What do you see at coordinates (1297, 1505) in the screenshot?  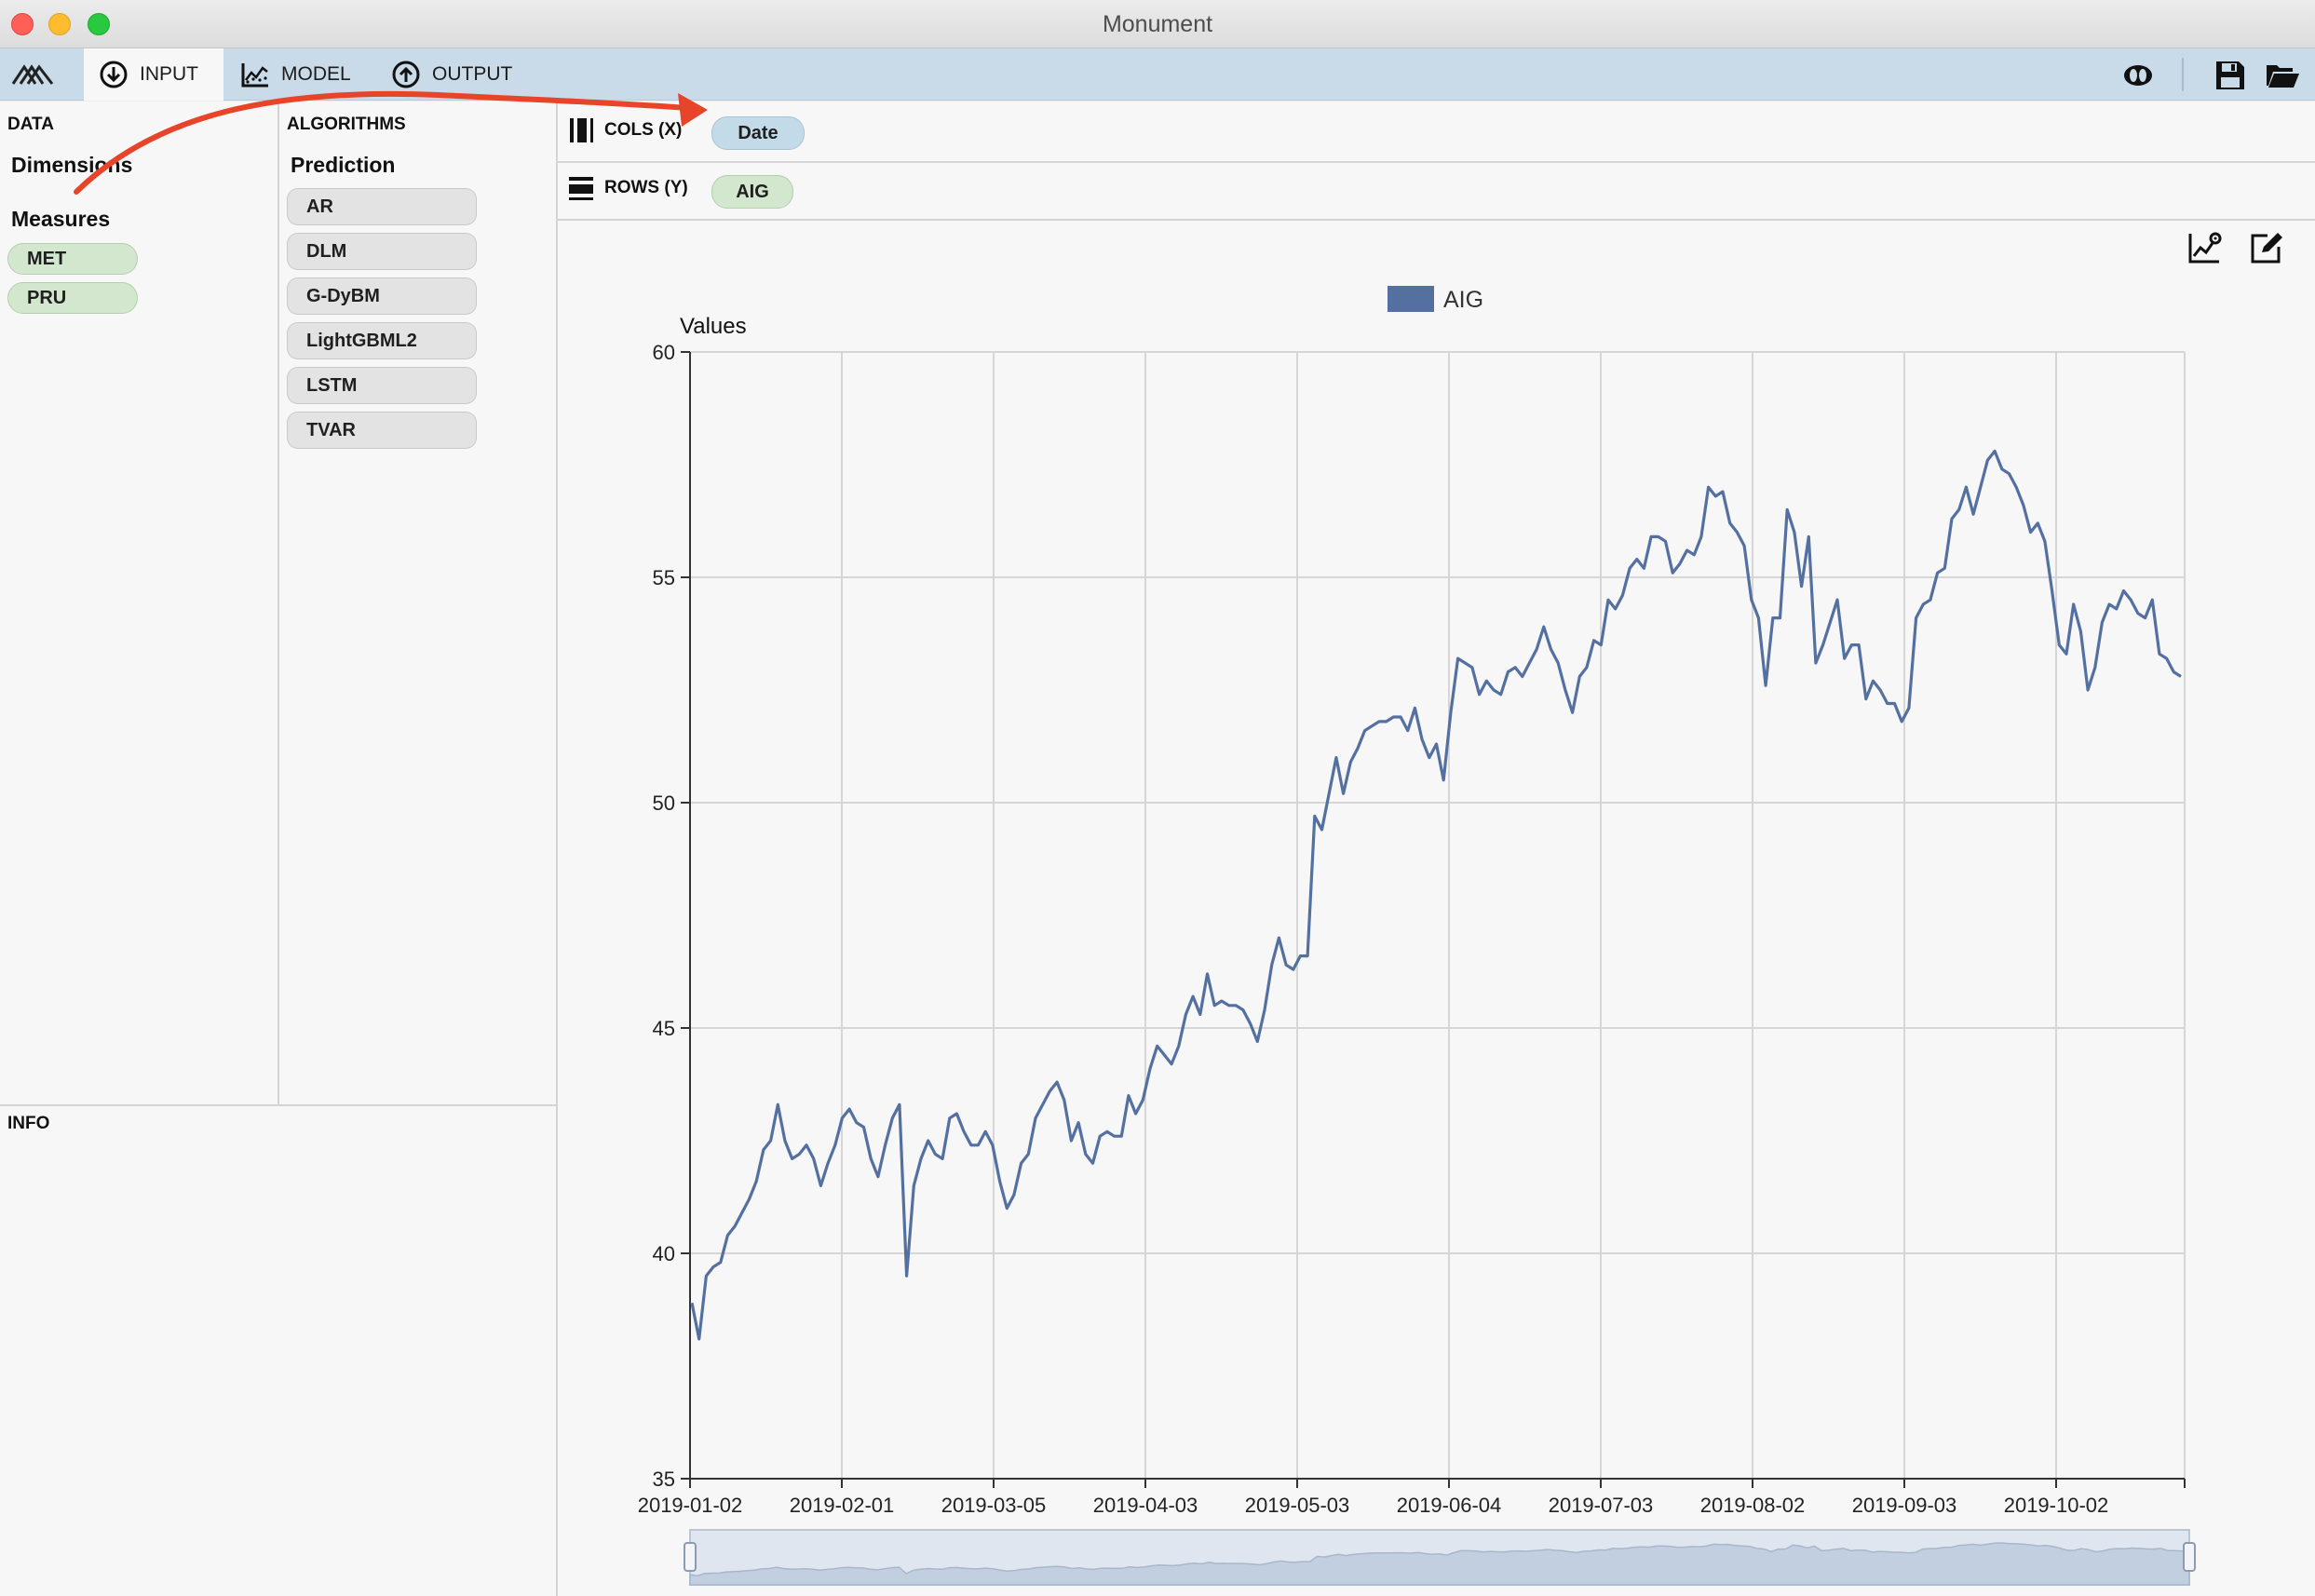 I see `x-tick-label: 2019-05-03` at bounding box center [1297, 1505].